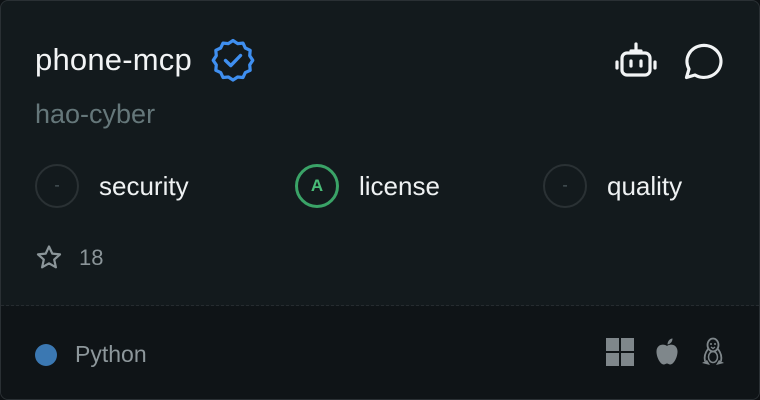 This screenshot has width=760, height=400. I want to click on score-security: - security, so click(112, 186).